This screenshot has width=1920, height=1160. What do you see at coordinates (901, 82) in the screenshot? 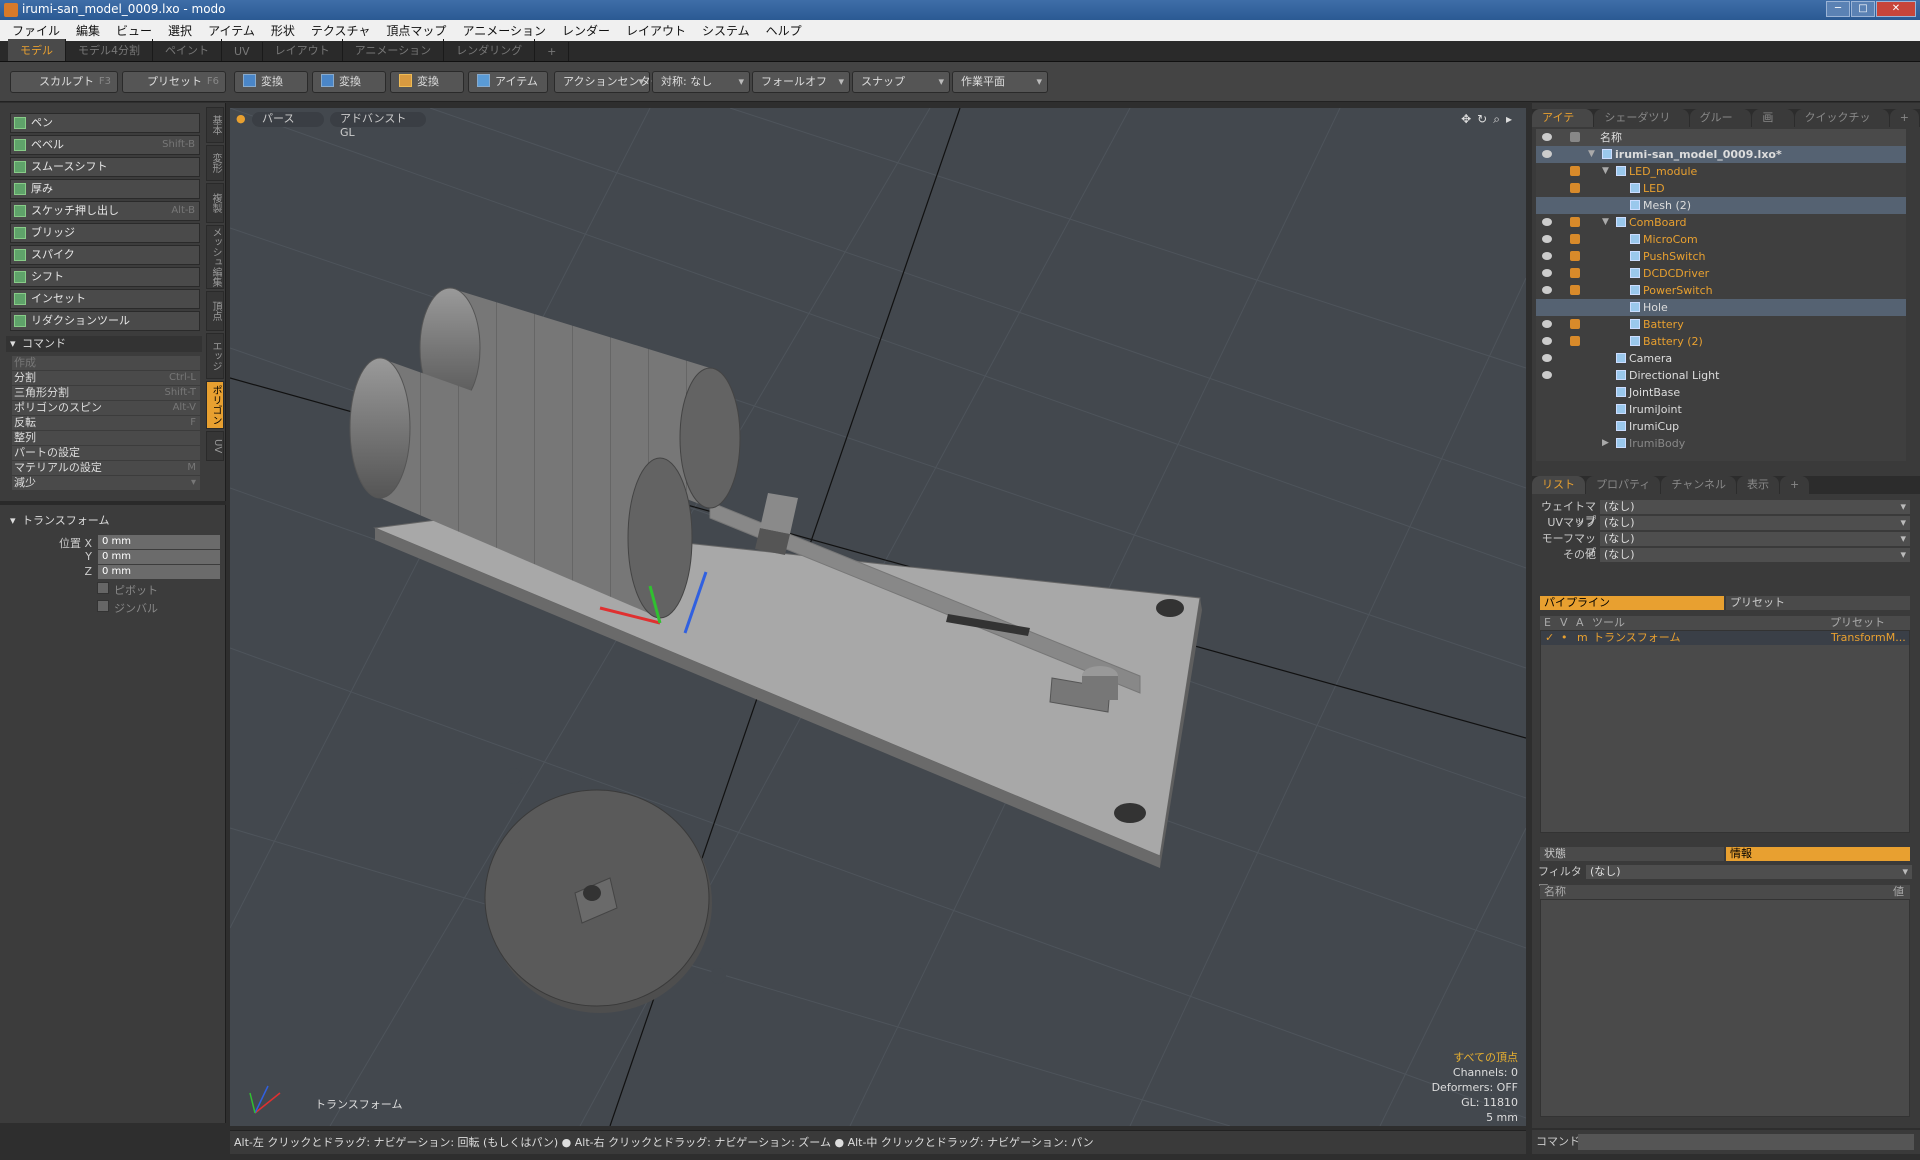
I see `snap-dropdown: スナップ` at bounding box center [901, 82].